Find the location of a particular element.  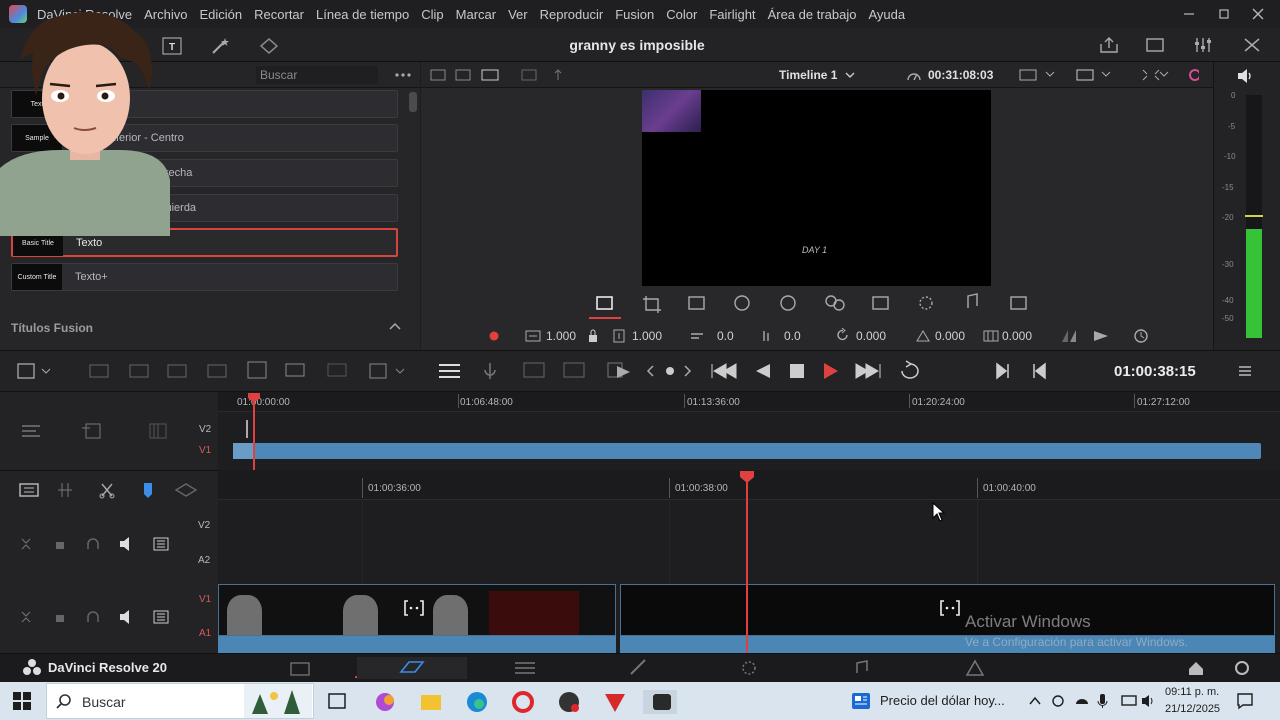

export-icon is located at coordinates (1109, 45).